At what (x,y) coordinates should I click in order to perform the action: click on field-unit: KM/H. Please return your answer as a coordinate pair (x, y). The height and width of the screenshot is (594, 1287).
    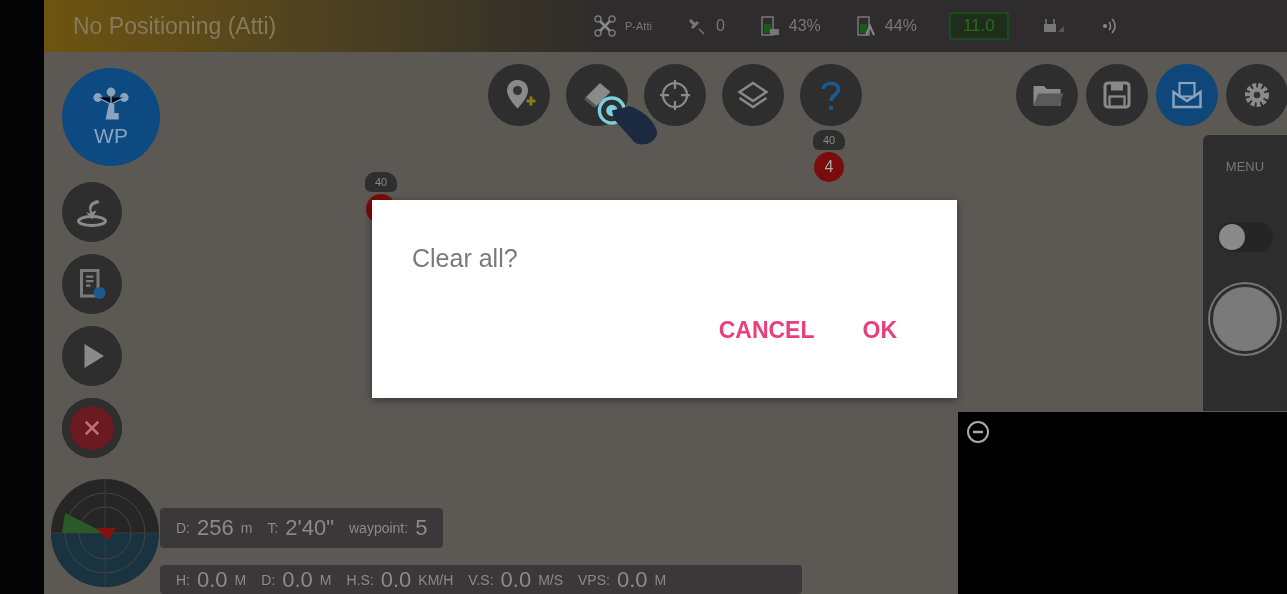
    Looking at the image, I should click on (436, 579).